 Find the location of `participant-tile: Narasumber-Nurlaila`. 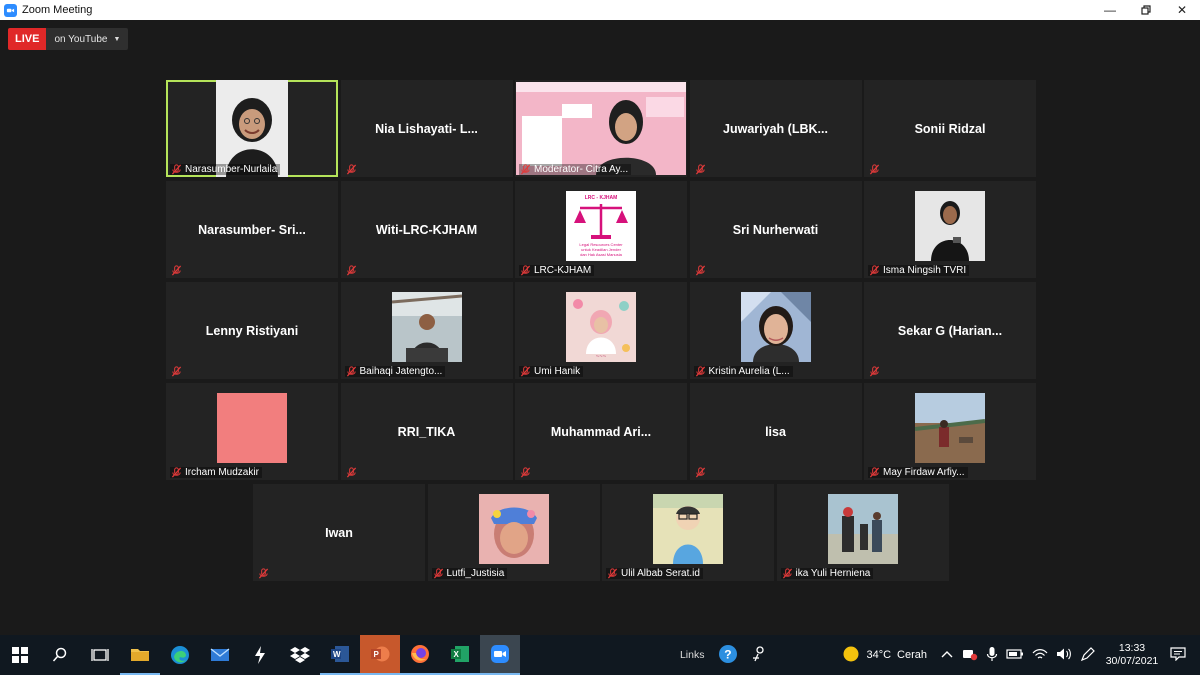

participant-tile: Narasumber-Nurlaila is located at coordinates (252, 128).